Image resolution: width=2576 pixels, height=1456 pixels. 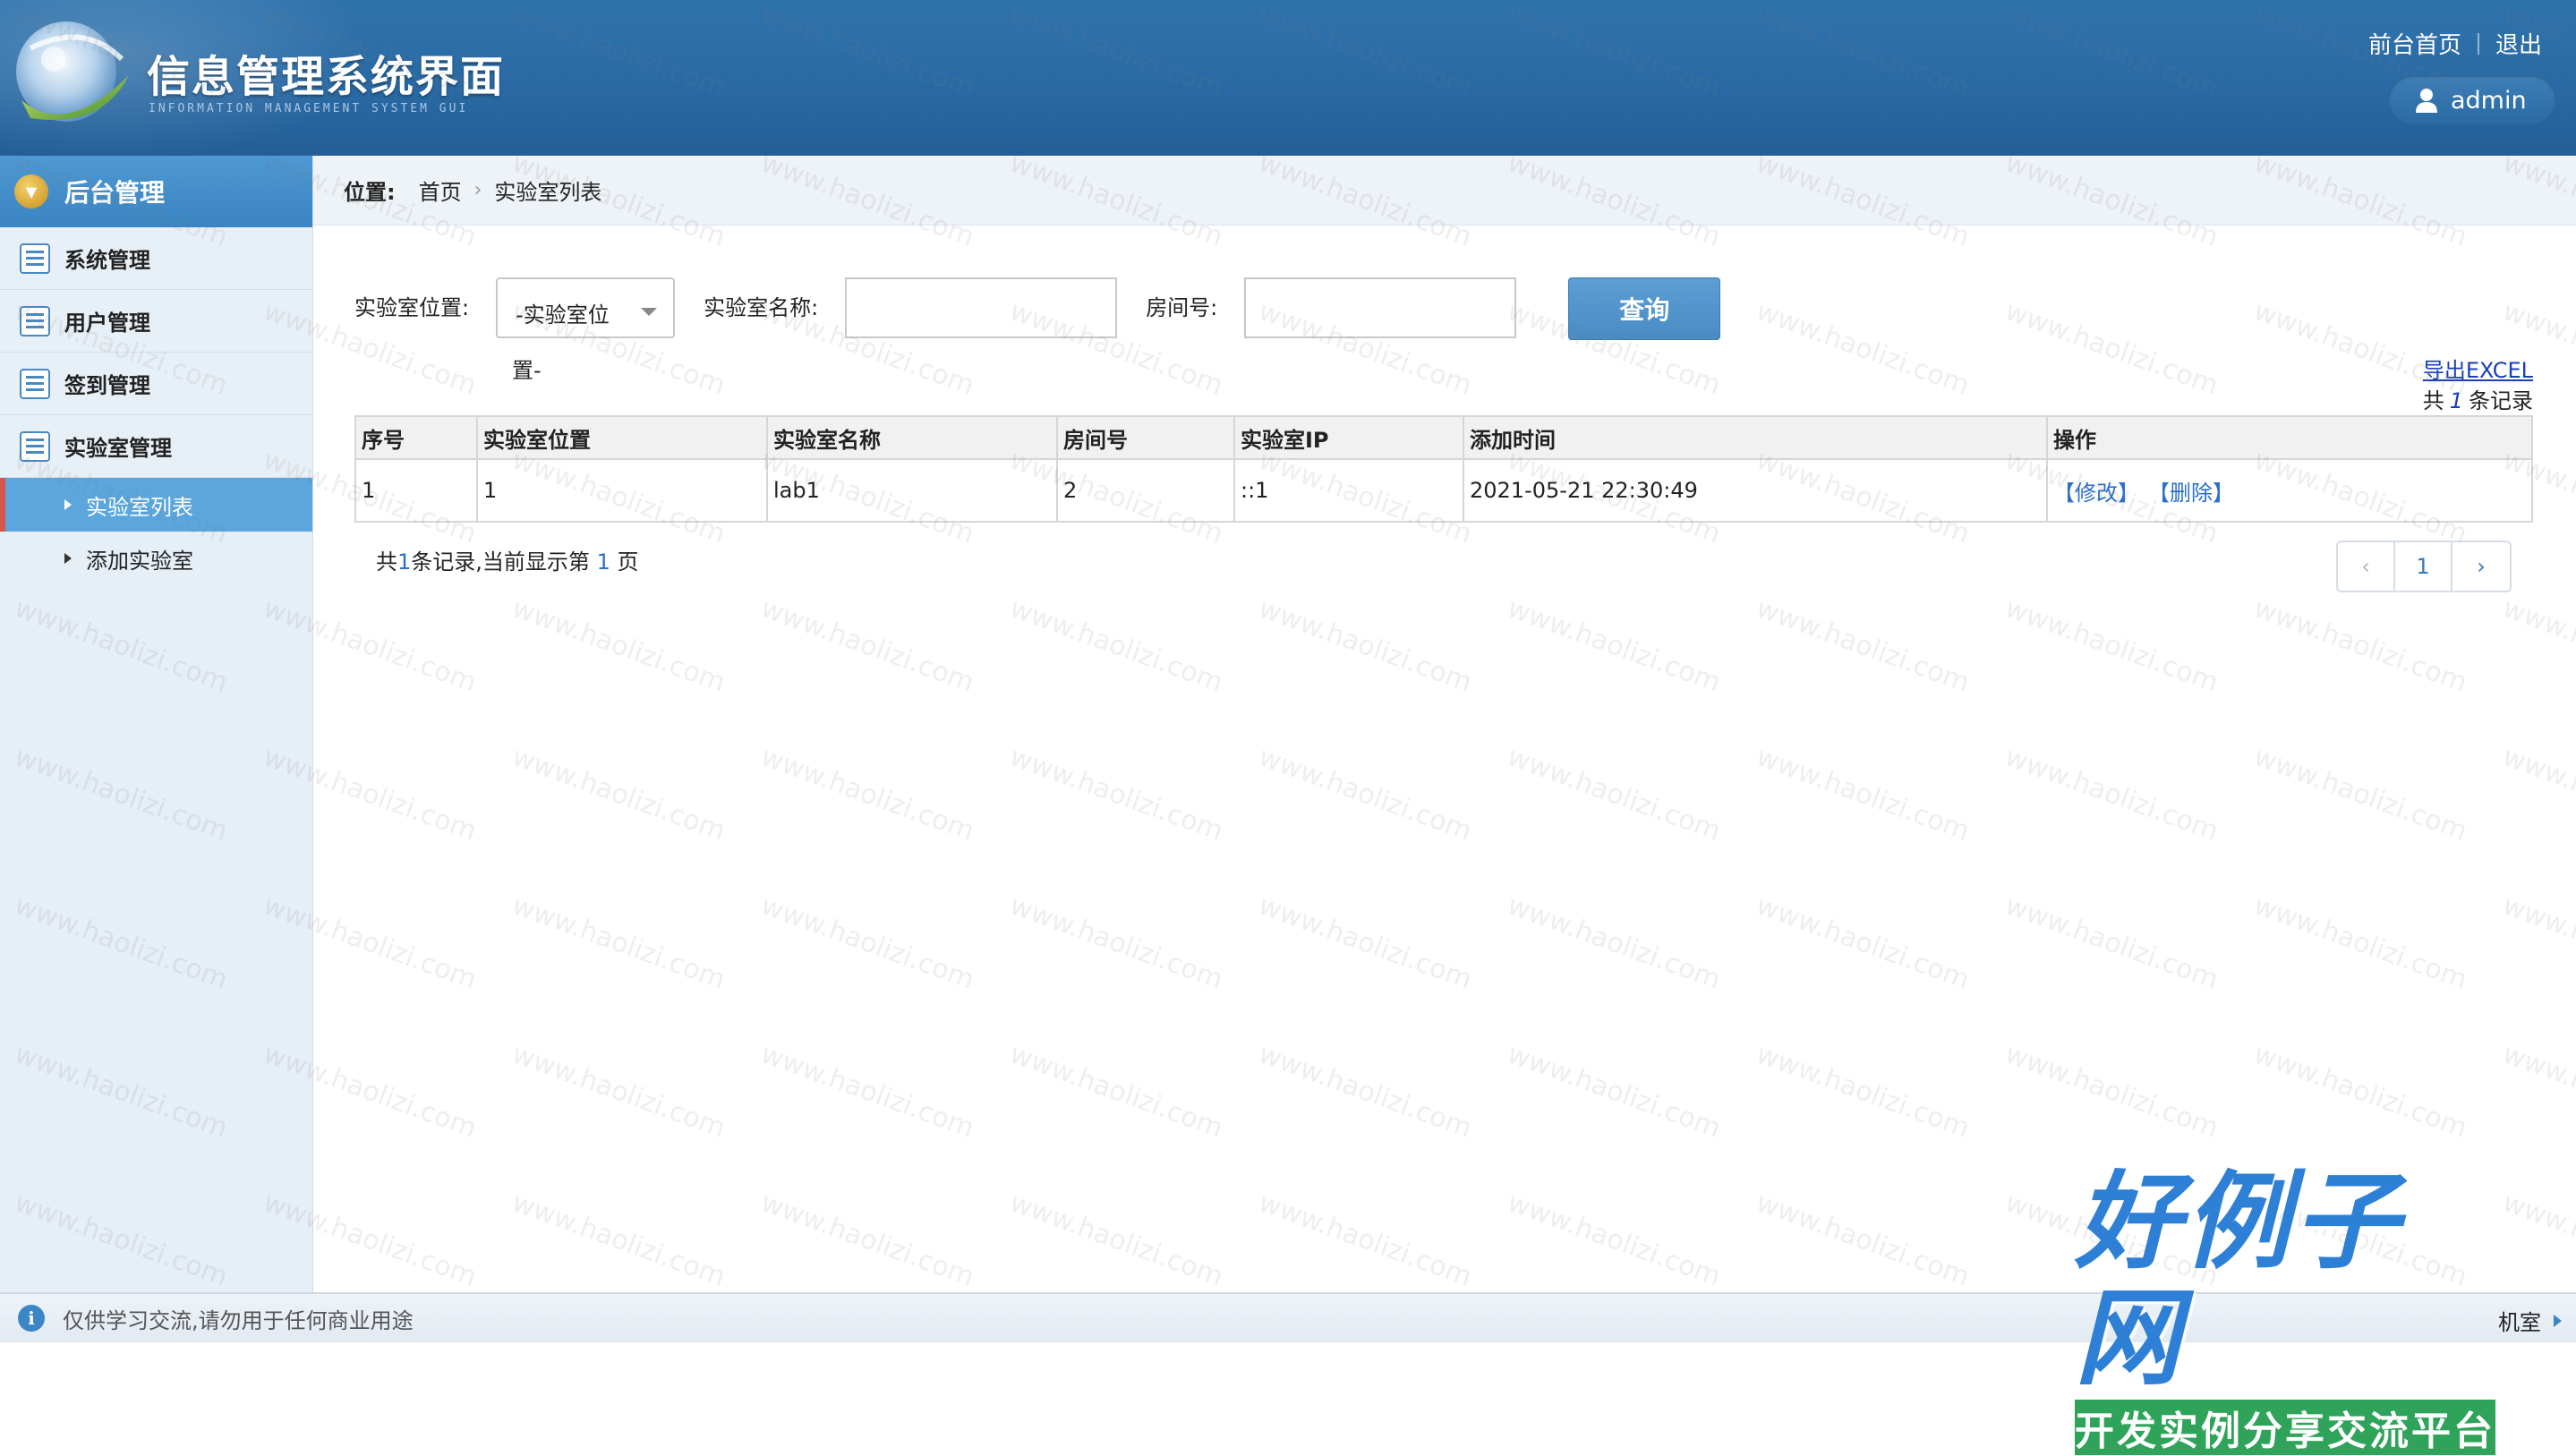 I want to click on footer-notice: 仅供学习交流,请勿用于任何商业用途, so click(x=238, y=1320).